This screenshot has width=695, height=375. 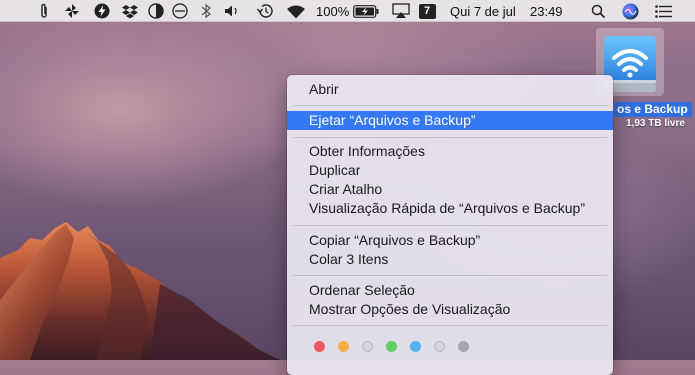 What do you see at coordinates (44, 11) in the screenshot?
I see `paperclip-icon` at bounding box center [44, 11].